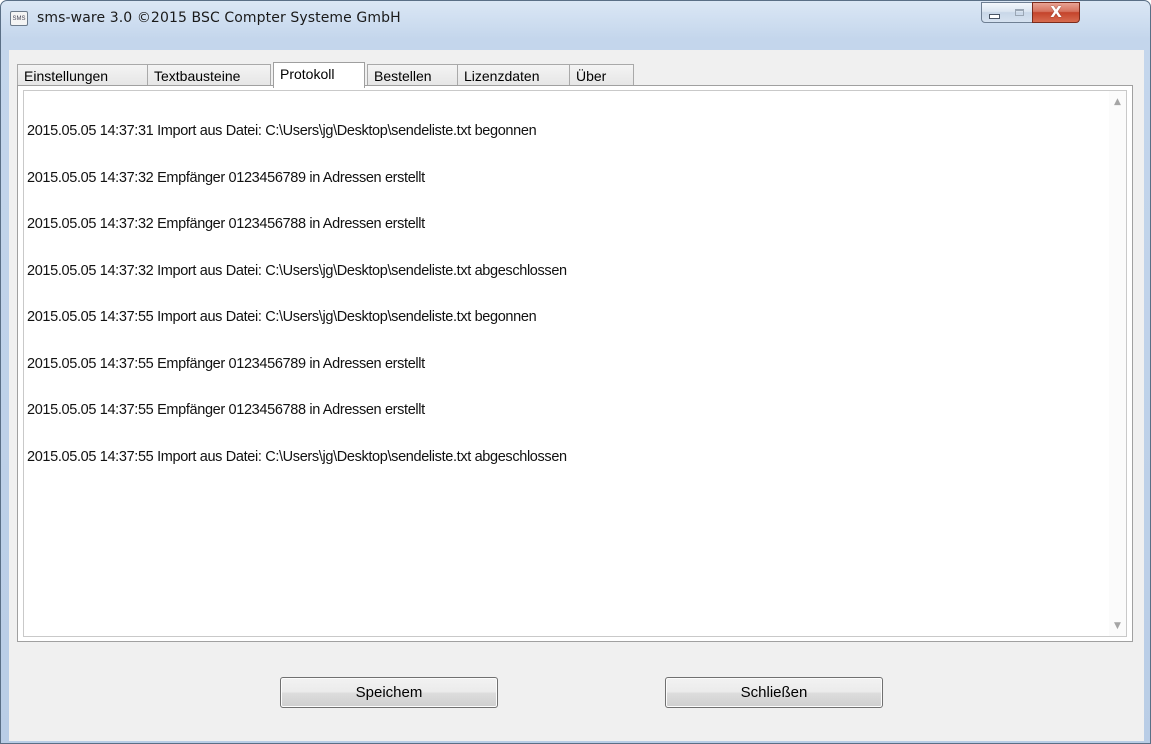  I want to click on maximize-icon, so click(1019, 12).